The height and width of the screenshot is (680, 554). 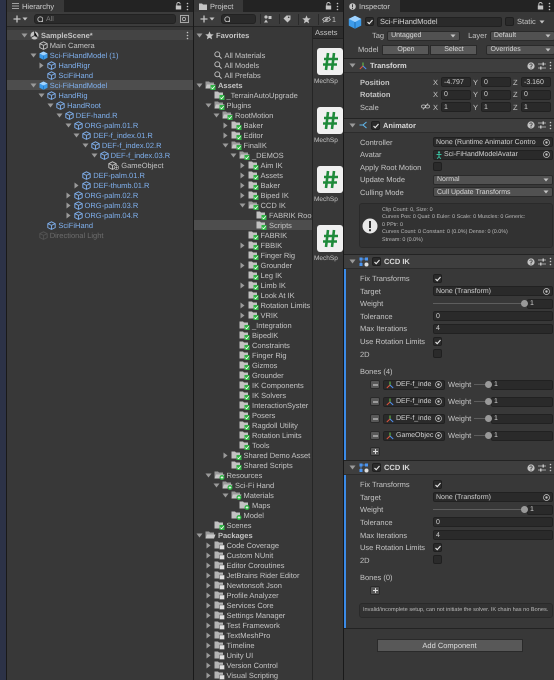 What do you see at coordinates (238, 19) in the screenshot?
I see `search-field` at bounding box center [238, 19].